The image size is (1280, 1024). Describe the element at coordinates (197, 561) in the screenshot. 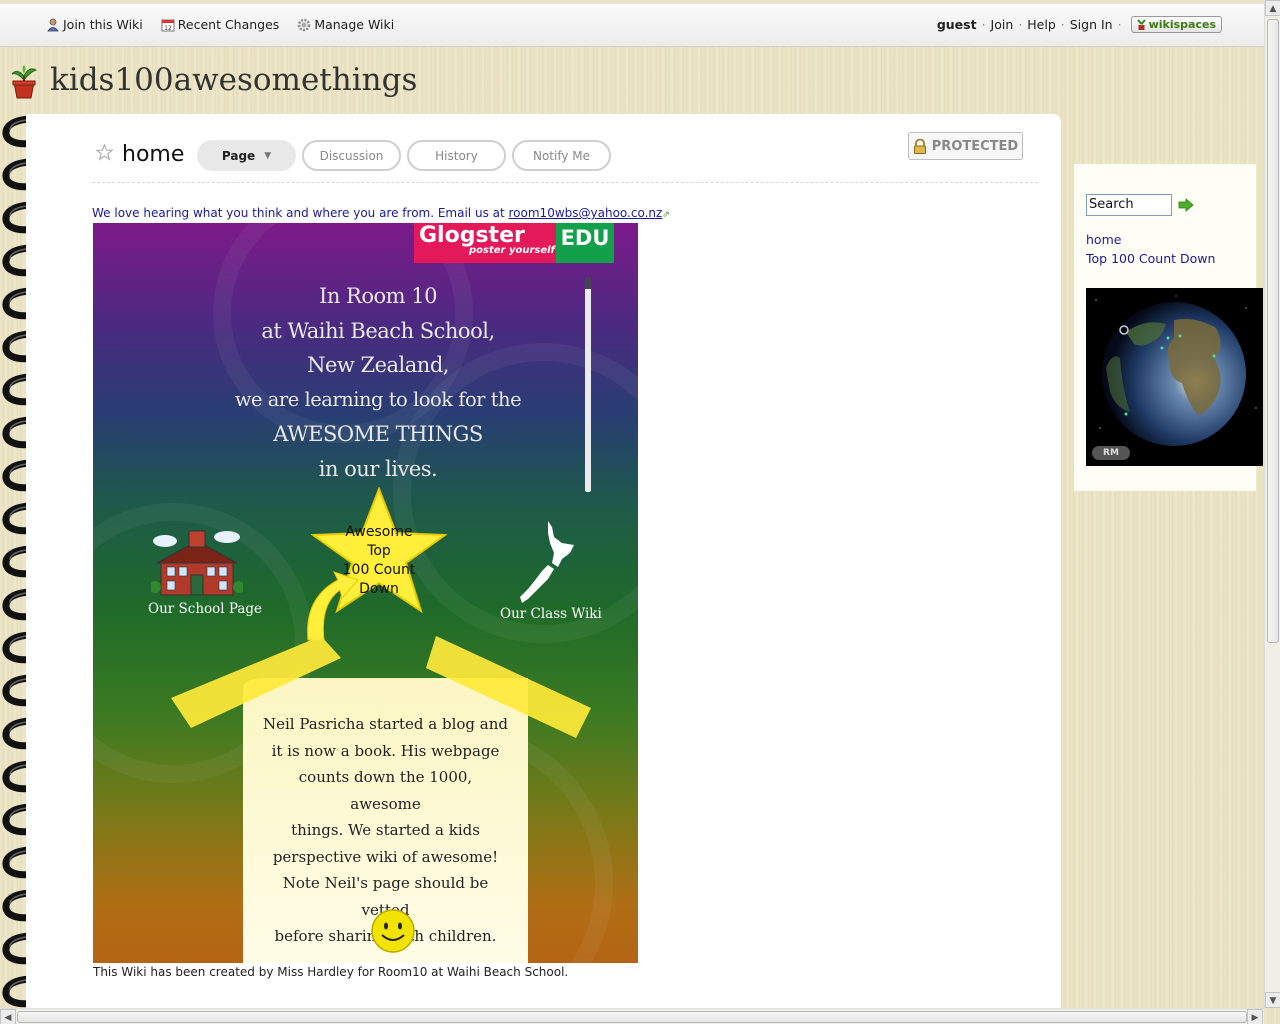

I see `school-building-icon` at that location.